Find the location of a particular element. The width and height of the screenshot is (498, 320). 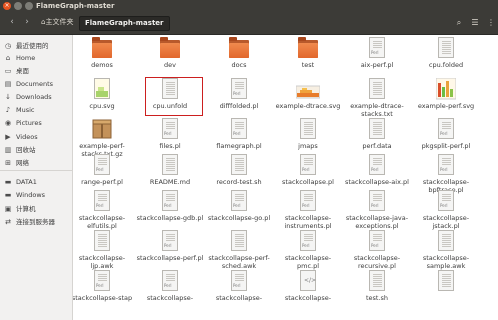

sidebar-item: ▭ 桌面 is located at coordinates (36, 71).